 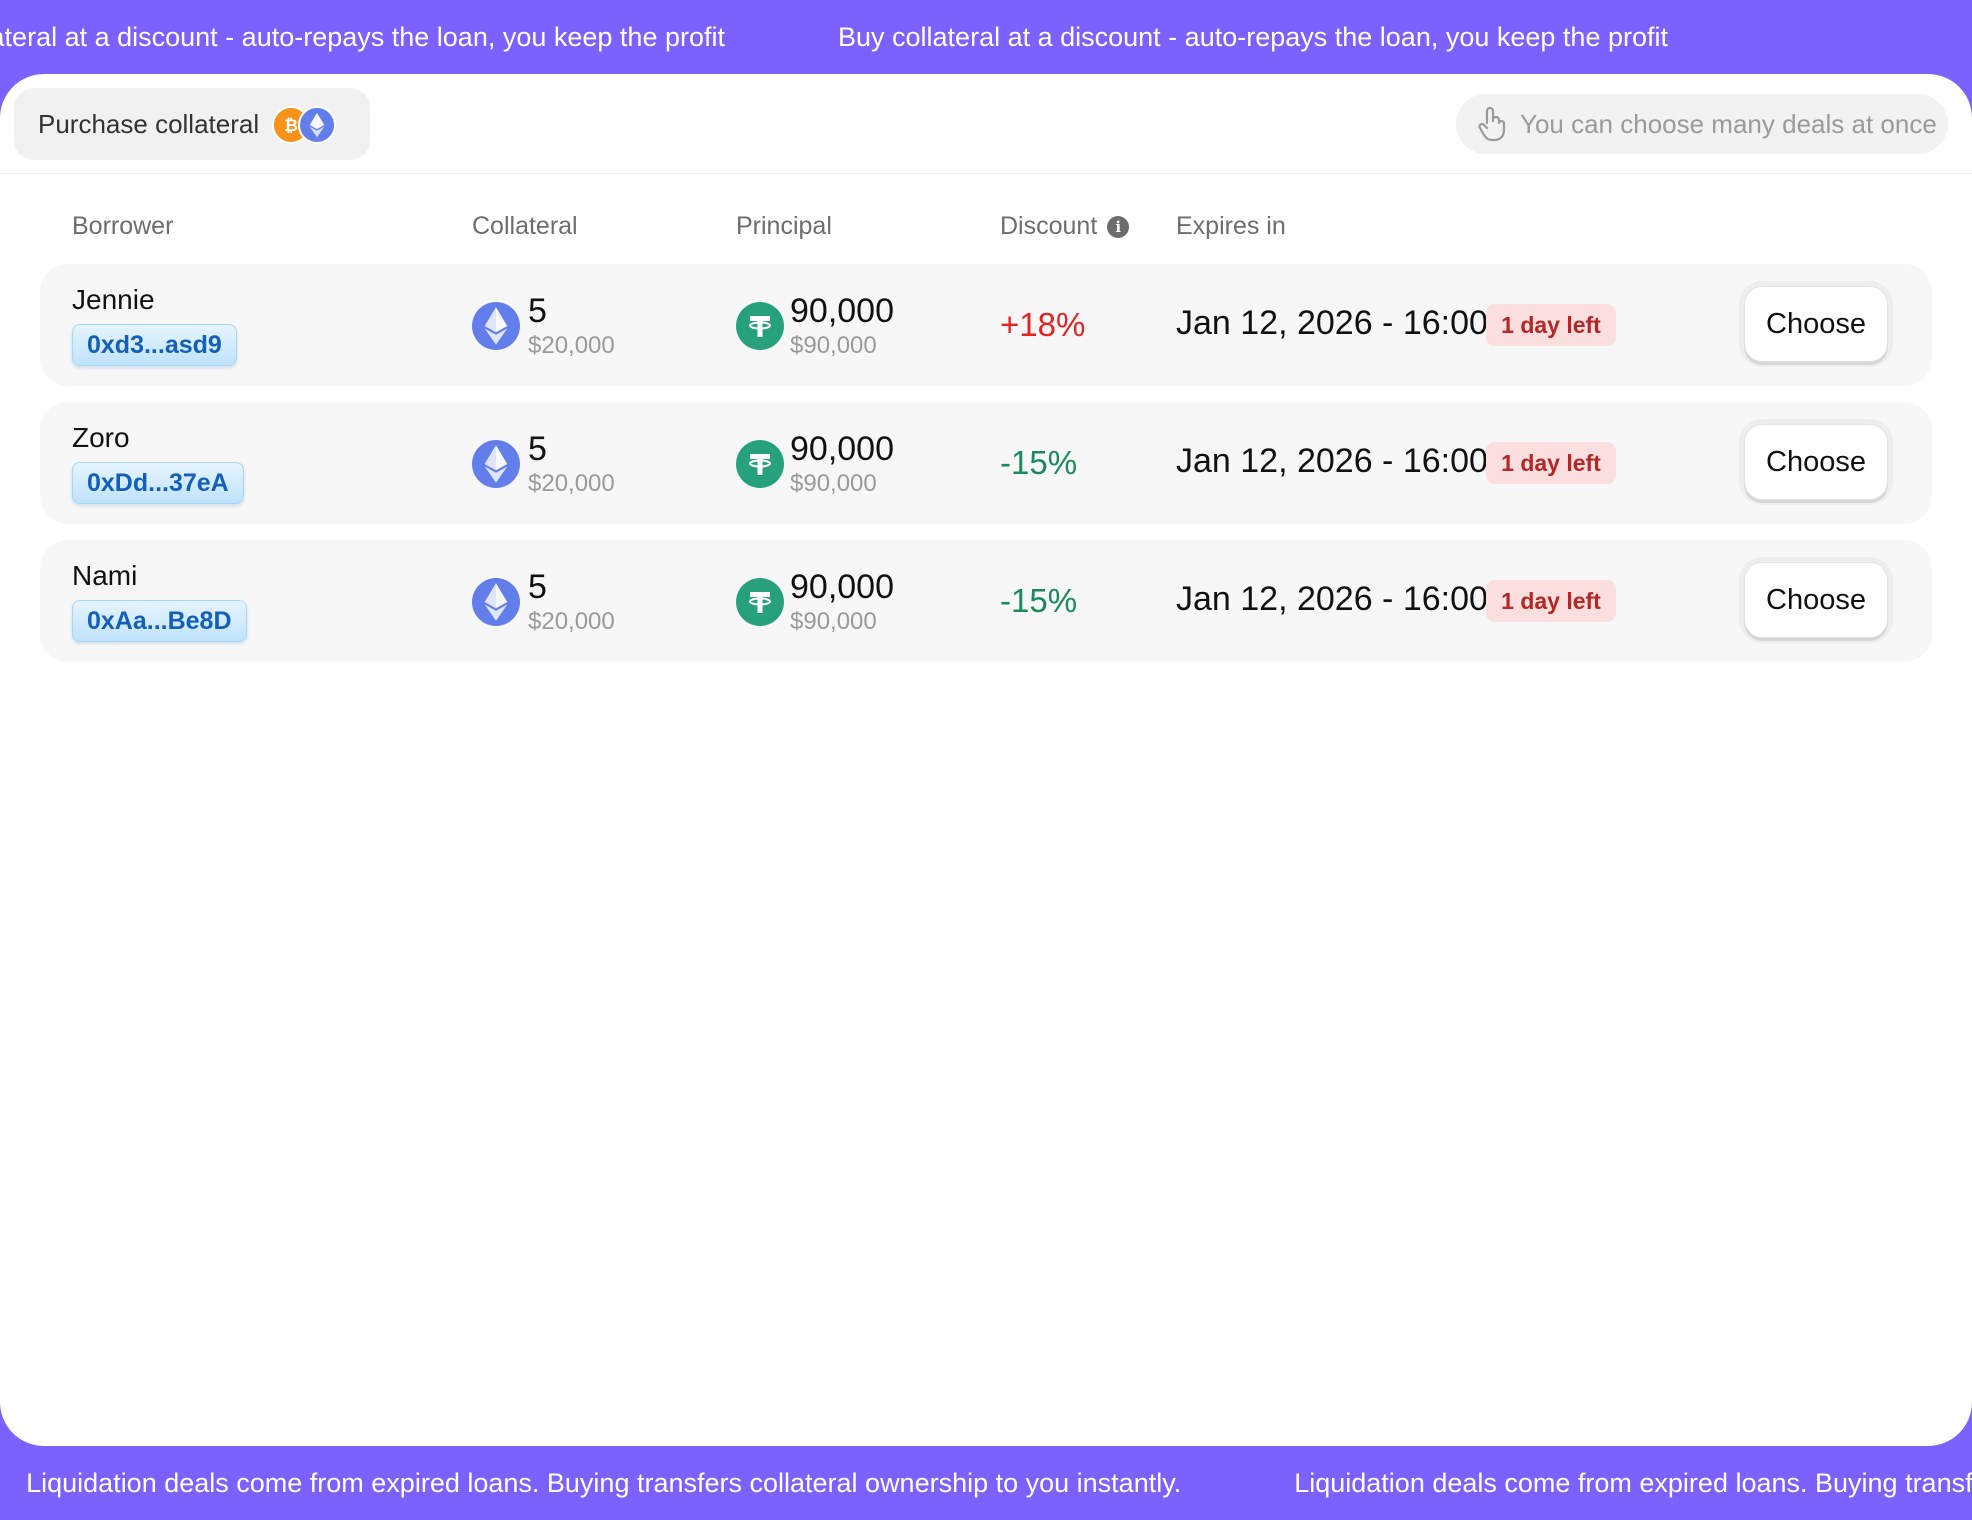 What do you see at coordinates (154, 345) in the screenshot?
I see `borrower-address: 0xd3...asd9` at bounding box center [154, 345].